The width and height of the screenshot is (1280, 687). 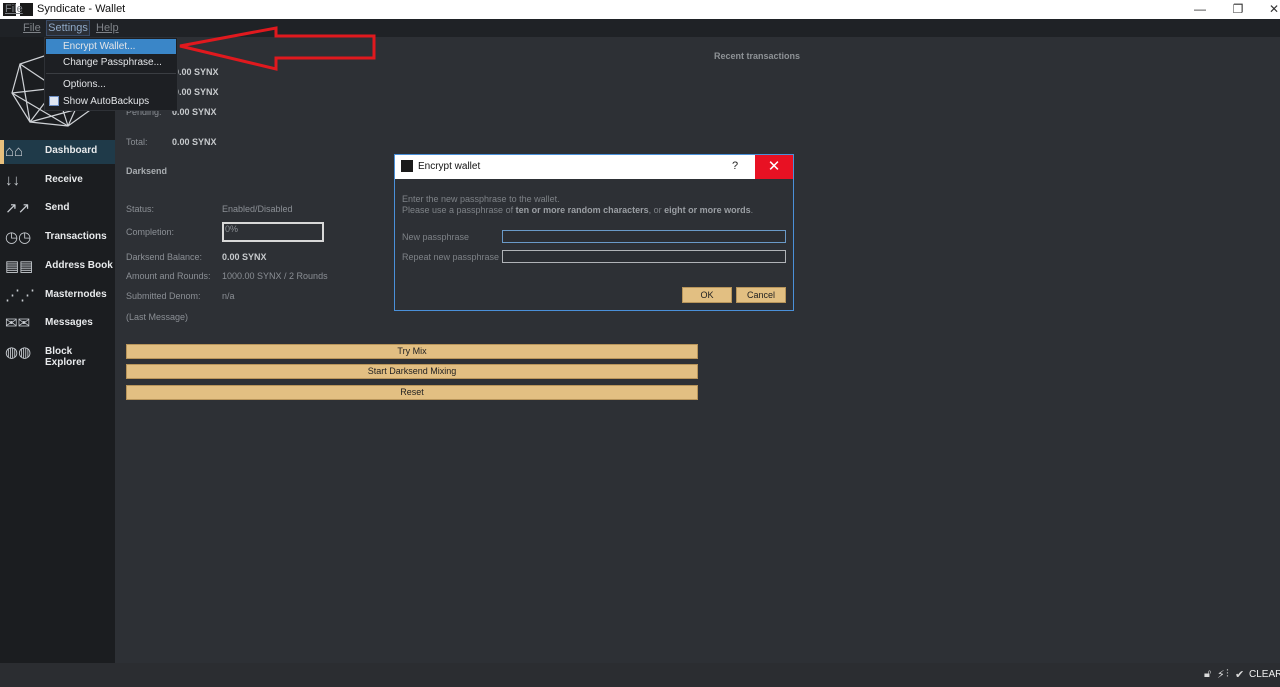 What do you see at coordinates (157, 317) in the screenshot?
I see `last-message: (Last Message)` at bounding box center [157, 317].